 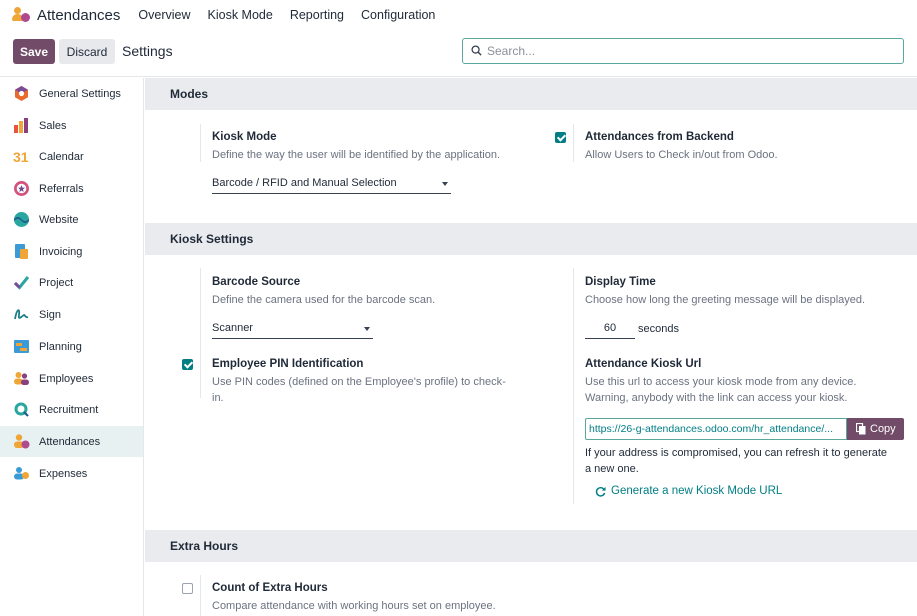 What do you see at coordinates (187, 588) in the screenshot?
I see `count-extra-hours-checkbox` at bounding box center [187, 588].